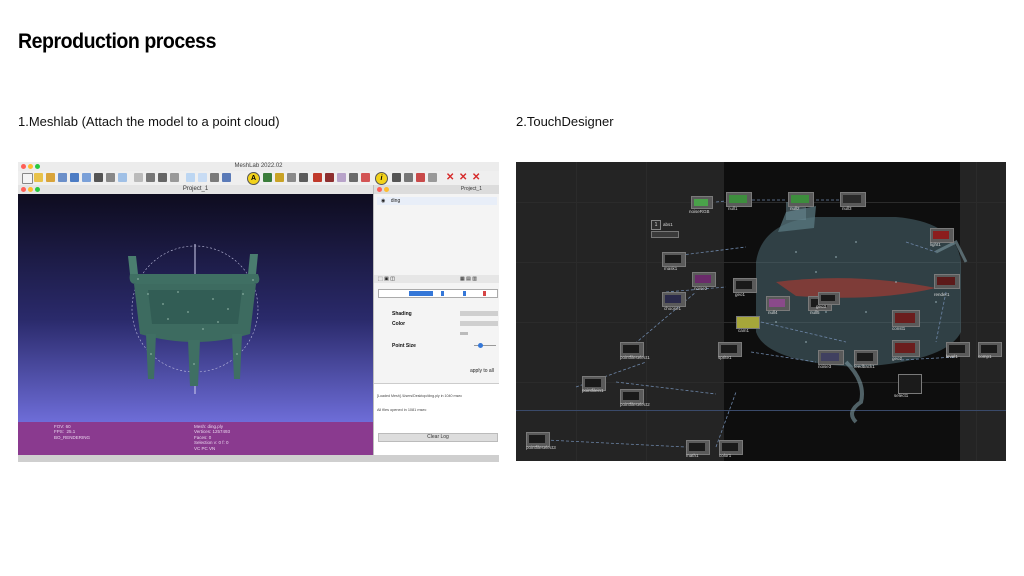 The image size is (1024, 576). Describe the element at coordinates (190, 177) in the screenshot. I see `smooth-shading-icon` at that location.